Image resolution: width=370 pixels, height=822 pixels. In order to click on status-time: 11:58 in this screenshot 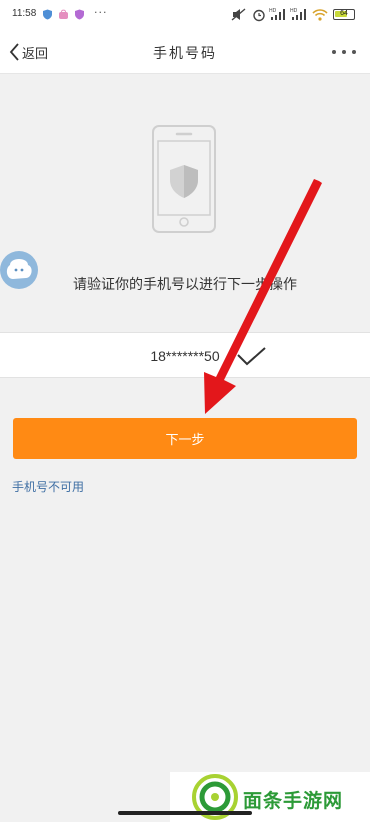, I will do `click(24, 13)`.